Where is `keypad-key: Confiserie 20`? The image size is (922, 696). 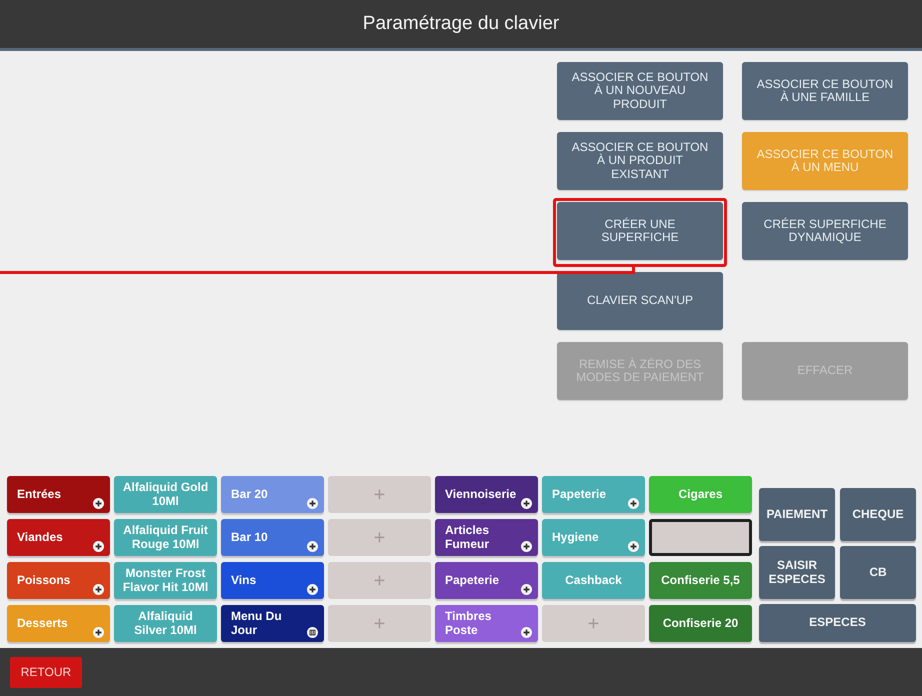 keypad-key: Confiserie 20 is located at coordinates (700, 623).